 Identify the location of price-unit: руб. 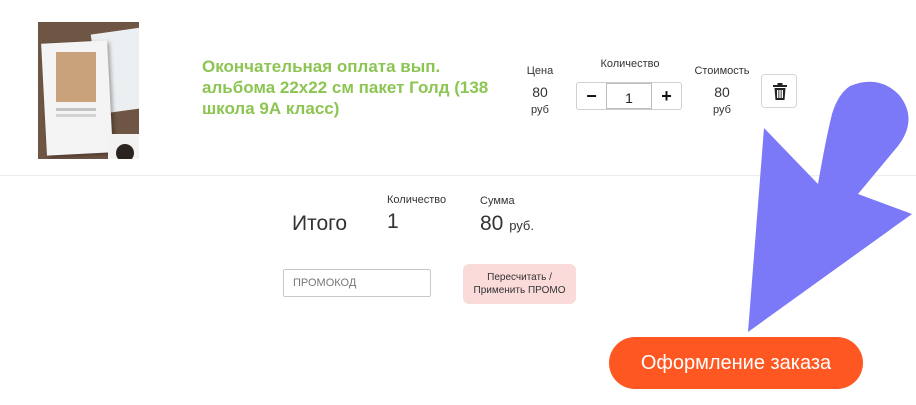
(540, 110).